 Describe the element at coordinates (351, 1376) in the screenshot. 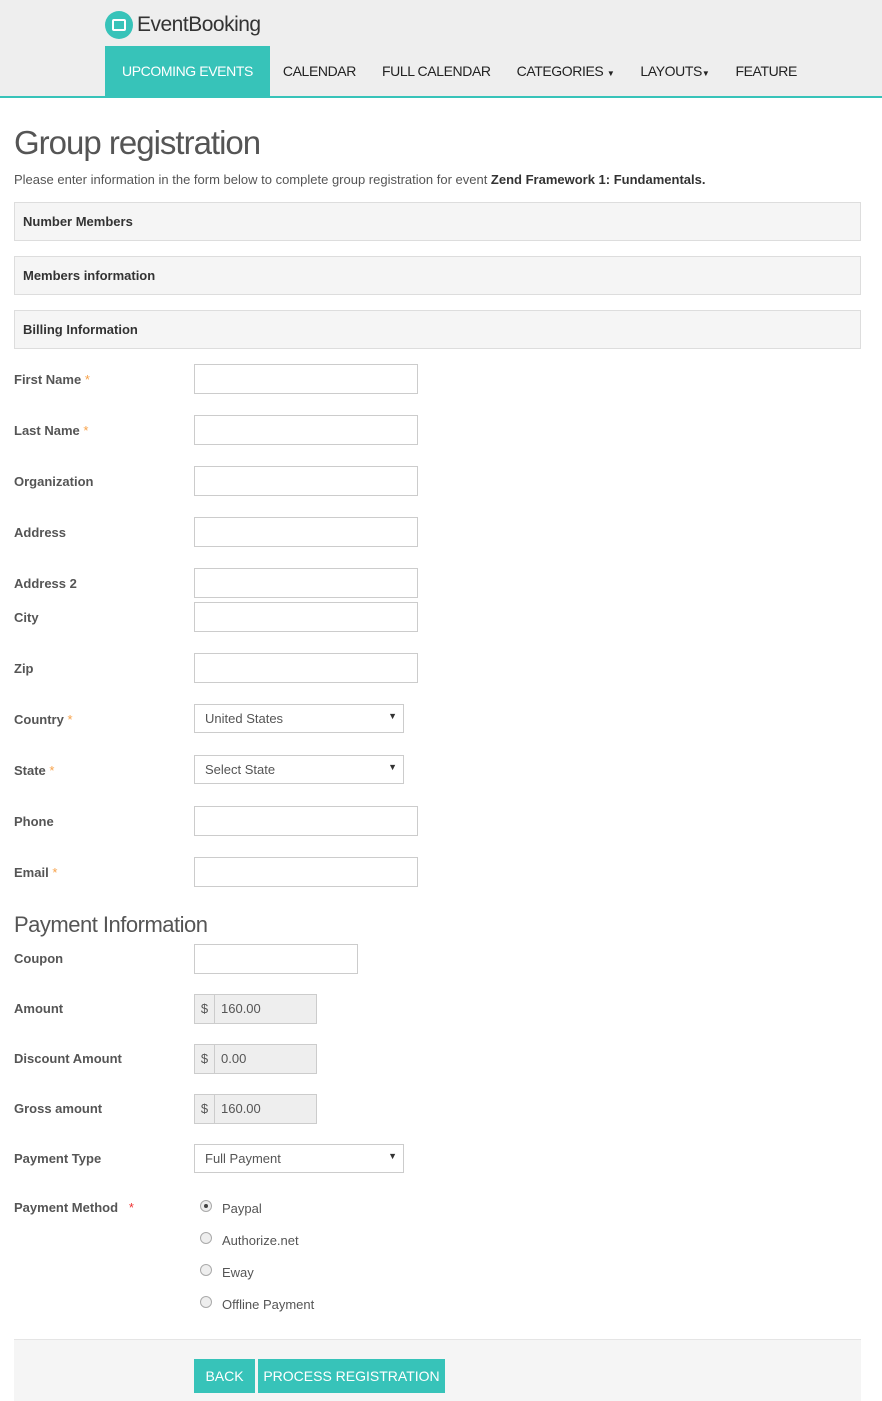

I see `process-registration-button: PROCESS REGISTRATION` at that location.